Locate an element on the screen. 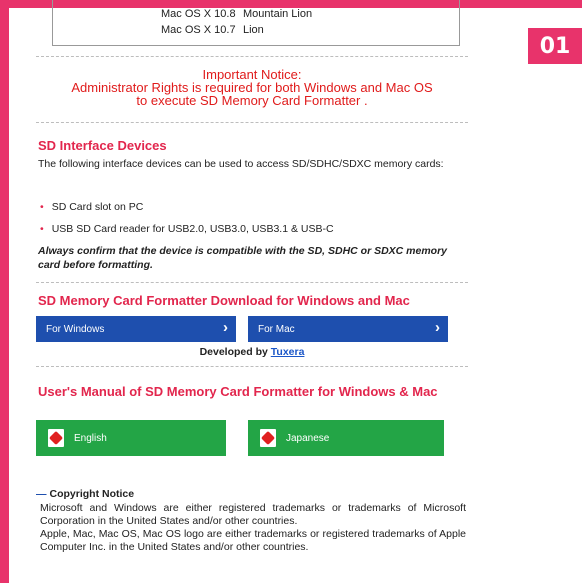 This screenshot has width=582, height=583. os-name: Lion is located at coordinates (253, 30).